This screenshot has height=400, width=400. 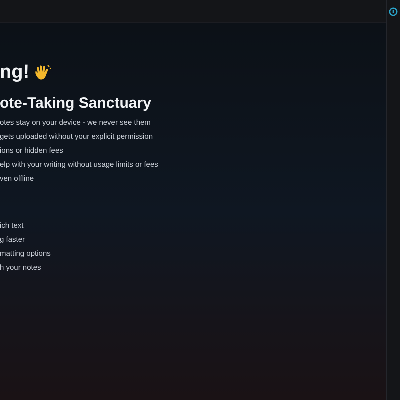 What do you see at coordinates (15, 72) in the screenshot?
I see `greeting-heading: ng!` at bounding box center [15, 72].